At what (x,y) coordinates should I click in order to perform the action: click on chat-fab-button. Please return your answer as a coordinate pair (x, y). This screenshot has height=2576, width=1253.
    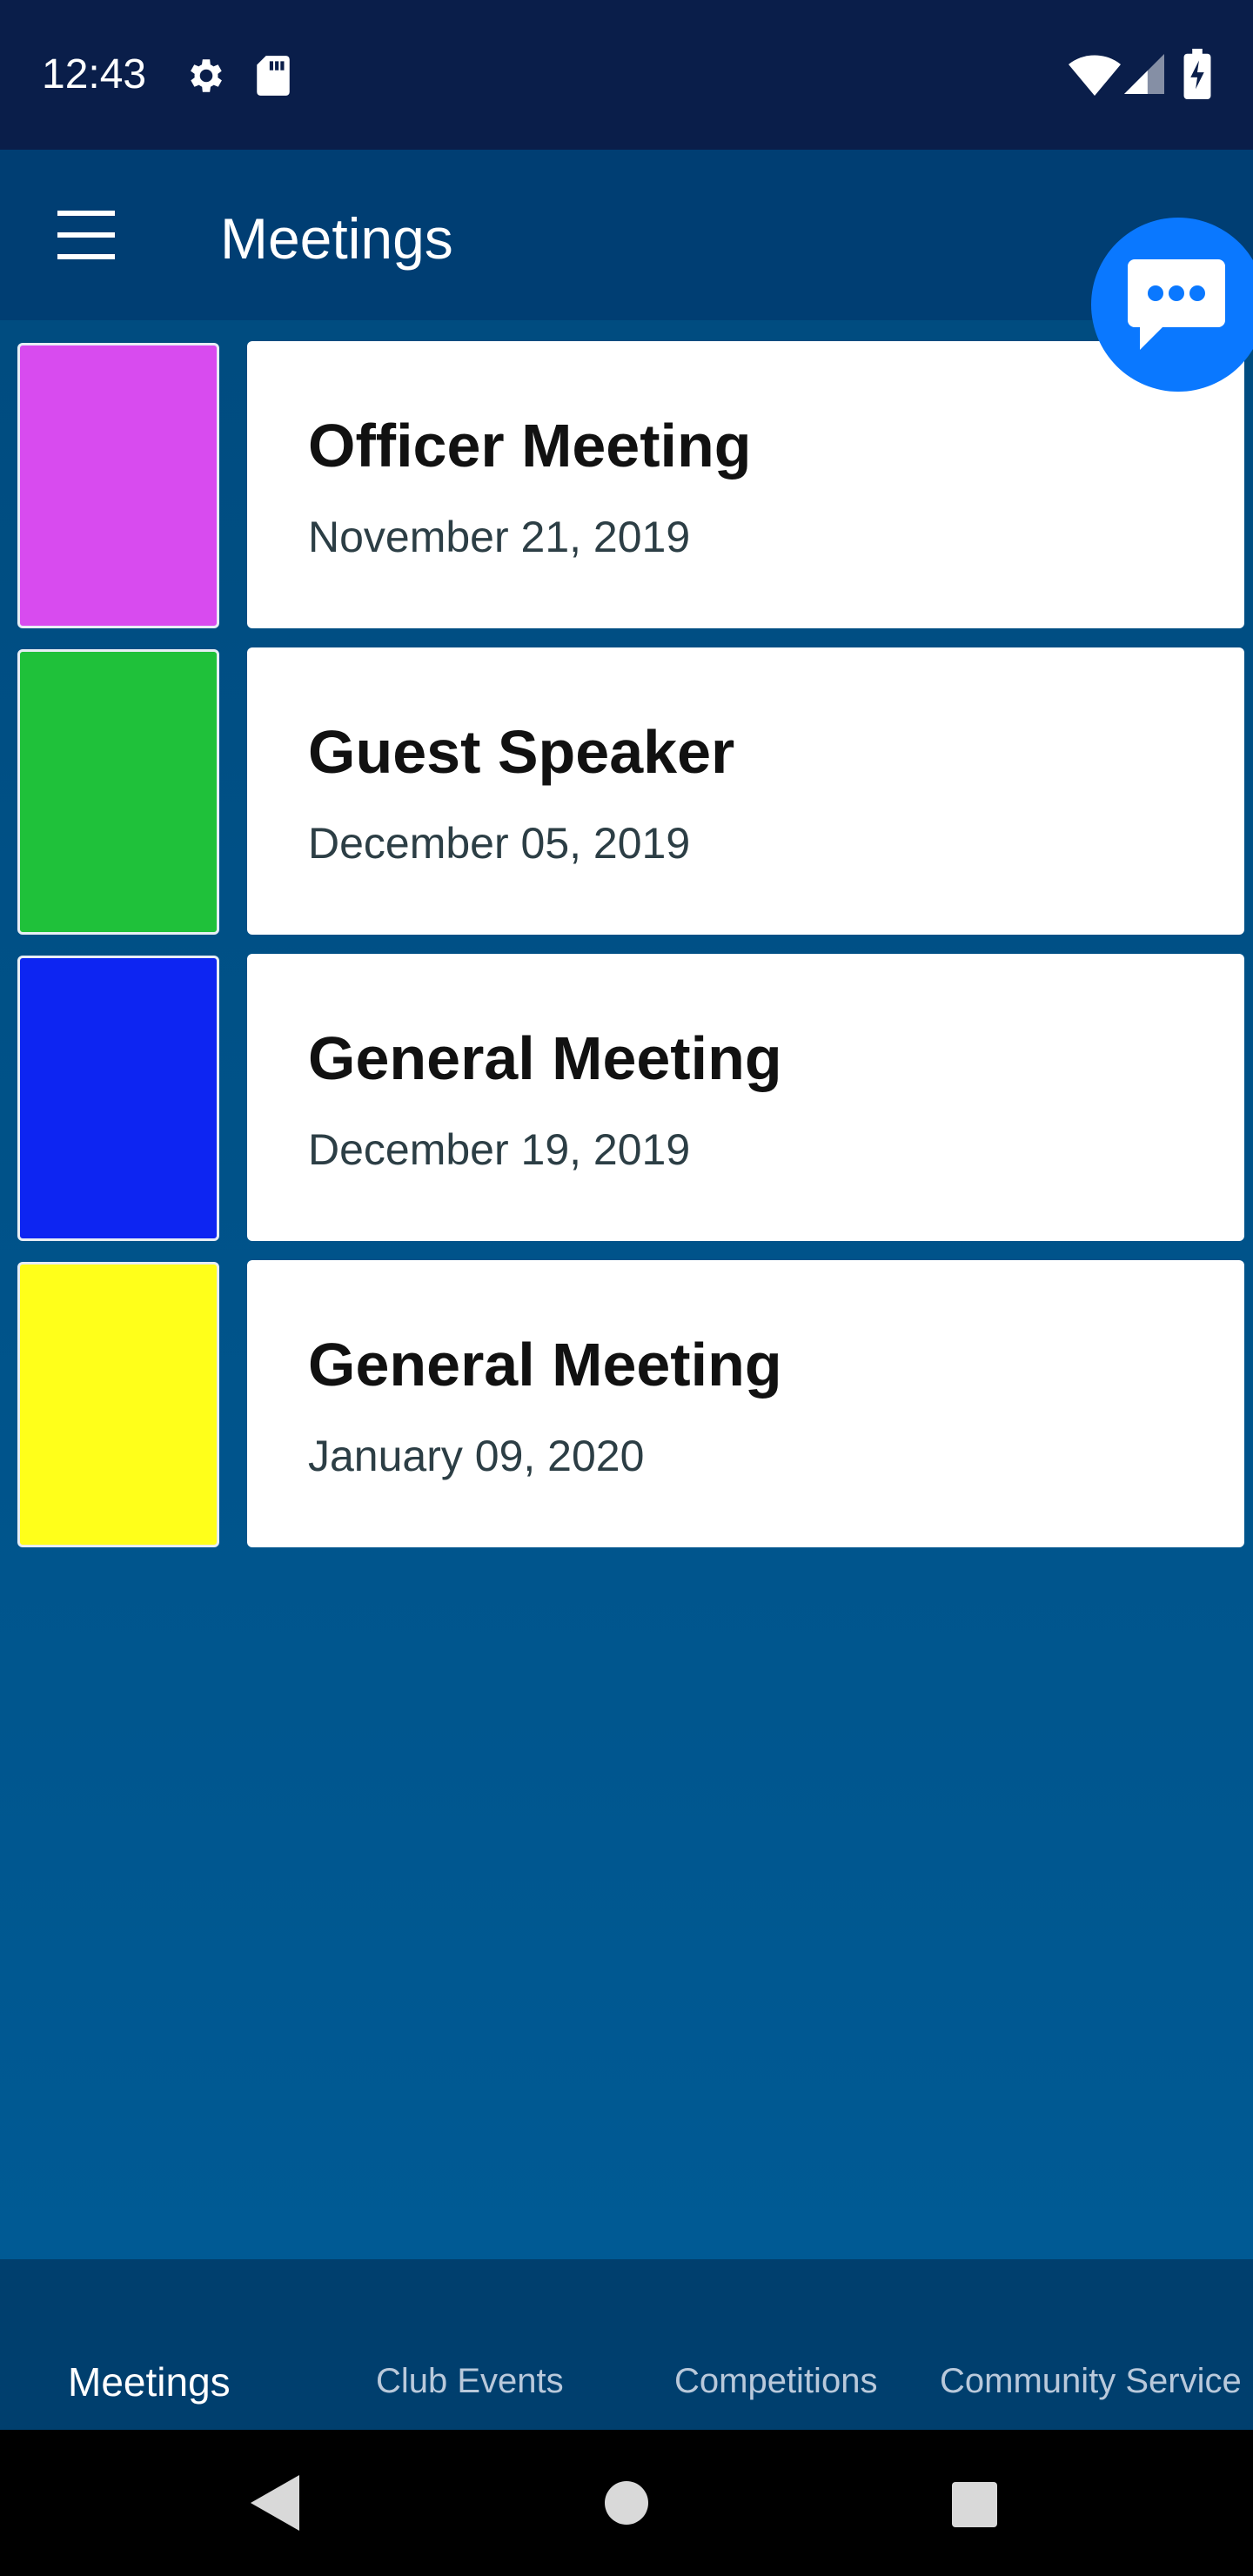
    Looking at the image, I should click on (1172, 305).